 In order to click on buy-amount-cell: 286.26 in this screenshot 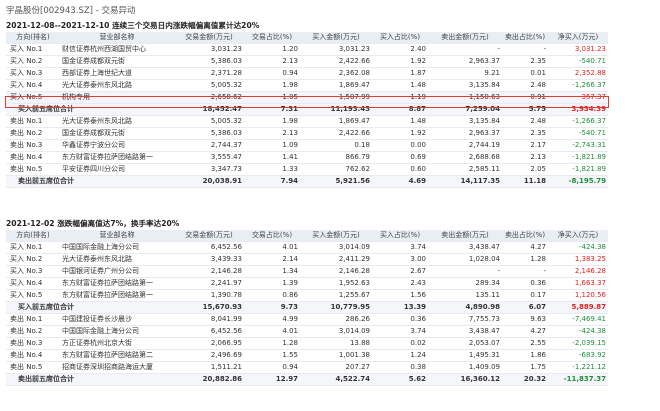, I will do `click(336, 319)`.